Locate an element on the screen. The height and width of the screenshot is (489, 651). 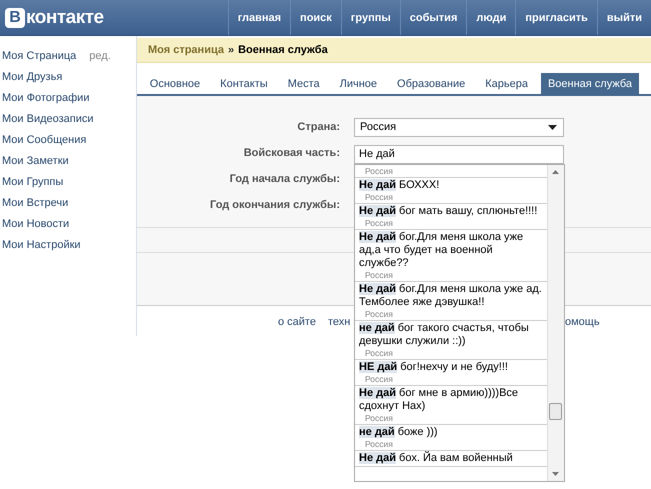
scroll-down-icon is located at coordinates (555, 474).